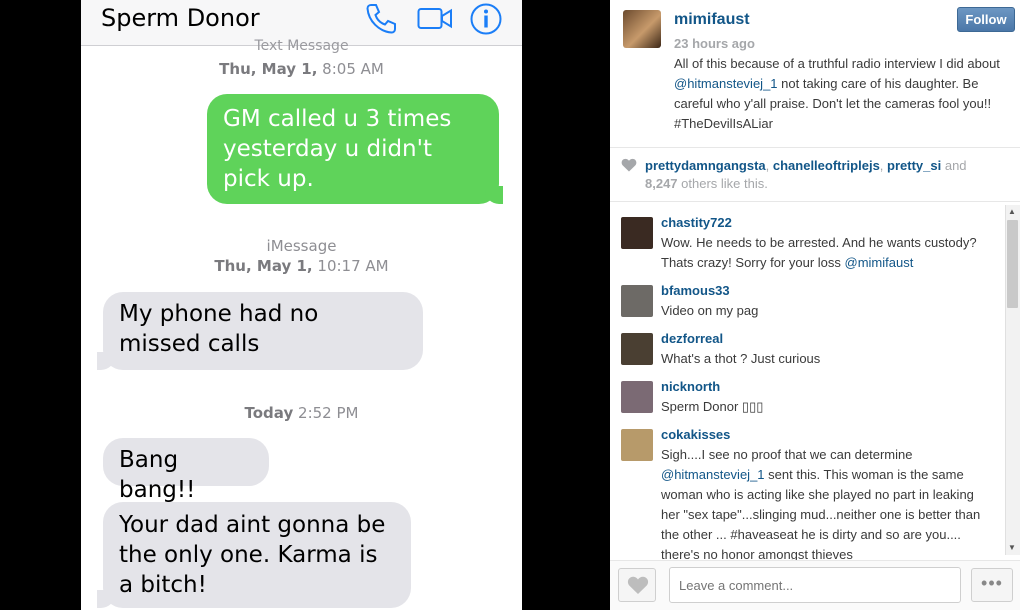 This screenshot has width=1020, height=610. What do you see at coordinates (1012, 211) in the screenshot?
I see `scroll-up-arrow-icon: ▲` at bounding box center [1012, 211].